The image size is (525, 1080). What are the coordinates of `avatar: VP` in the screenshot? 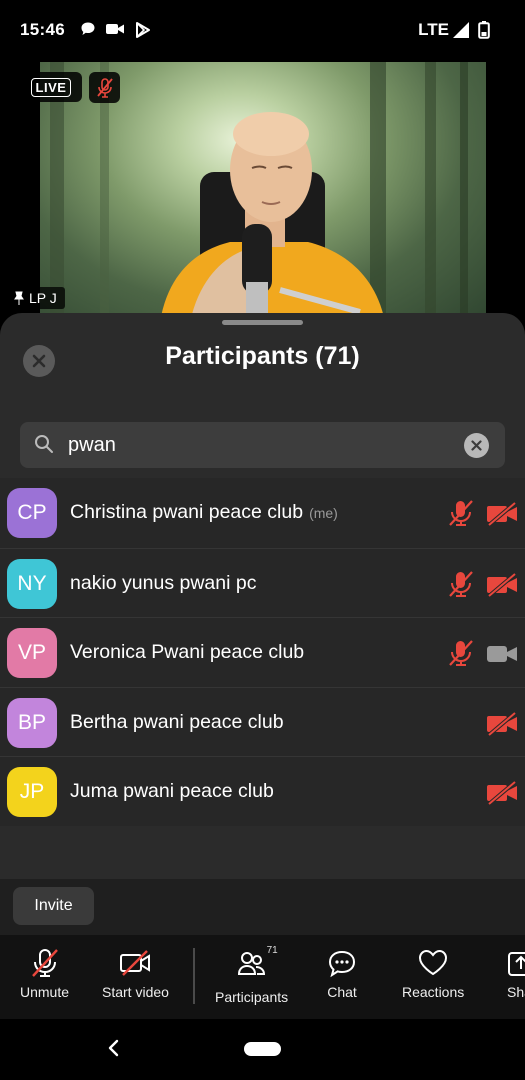 It's located at (32, 653).